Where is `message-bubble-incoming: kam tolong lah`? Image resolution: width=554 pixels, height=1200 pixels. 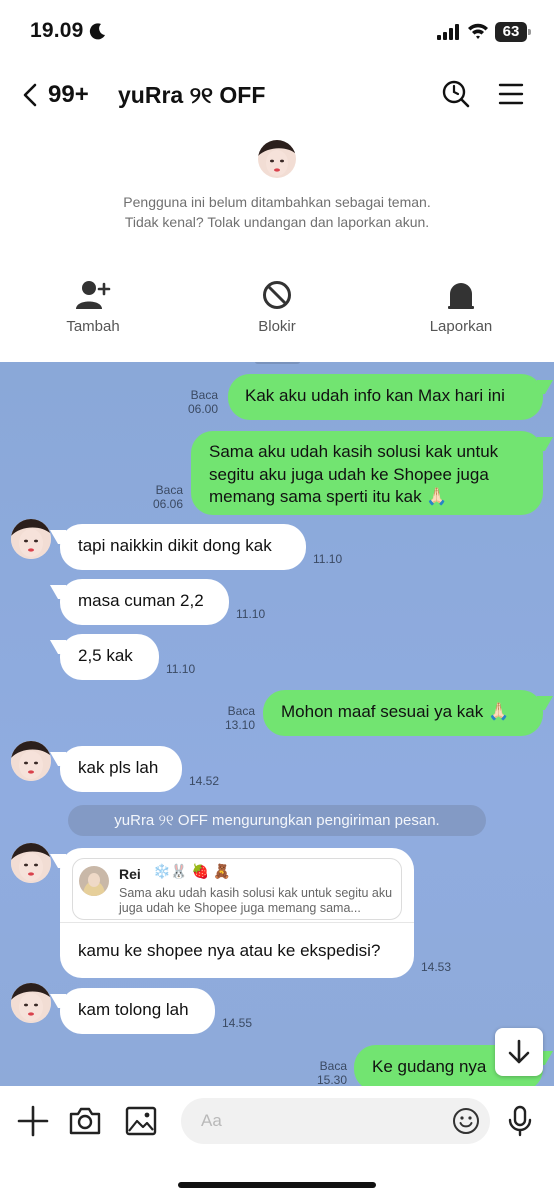
message-bubble-incoming: kam tolong lah is located at coordinates (137, 1011).